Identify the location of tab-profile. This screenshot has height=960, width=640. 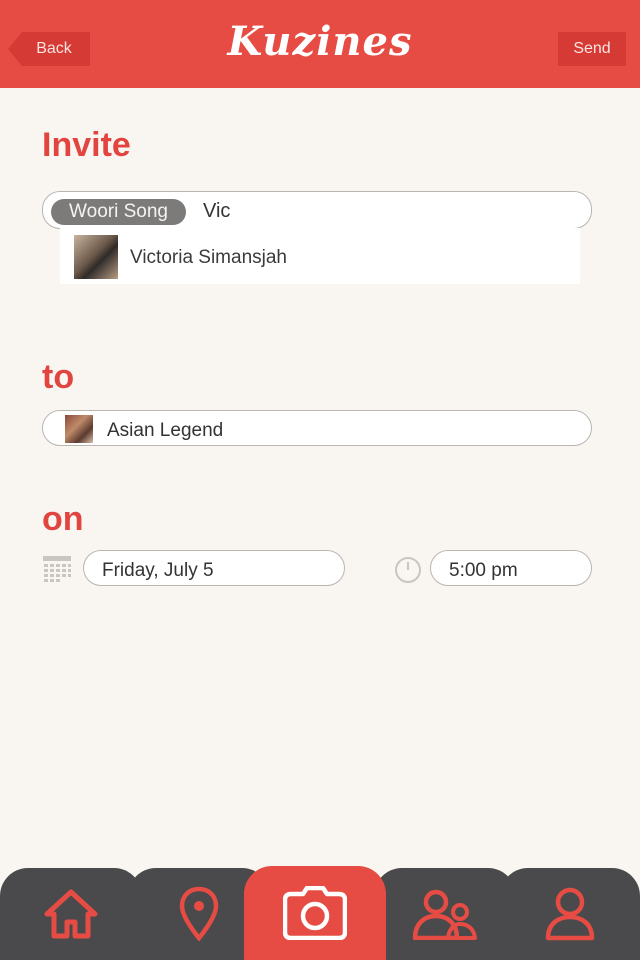
(570, 914).